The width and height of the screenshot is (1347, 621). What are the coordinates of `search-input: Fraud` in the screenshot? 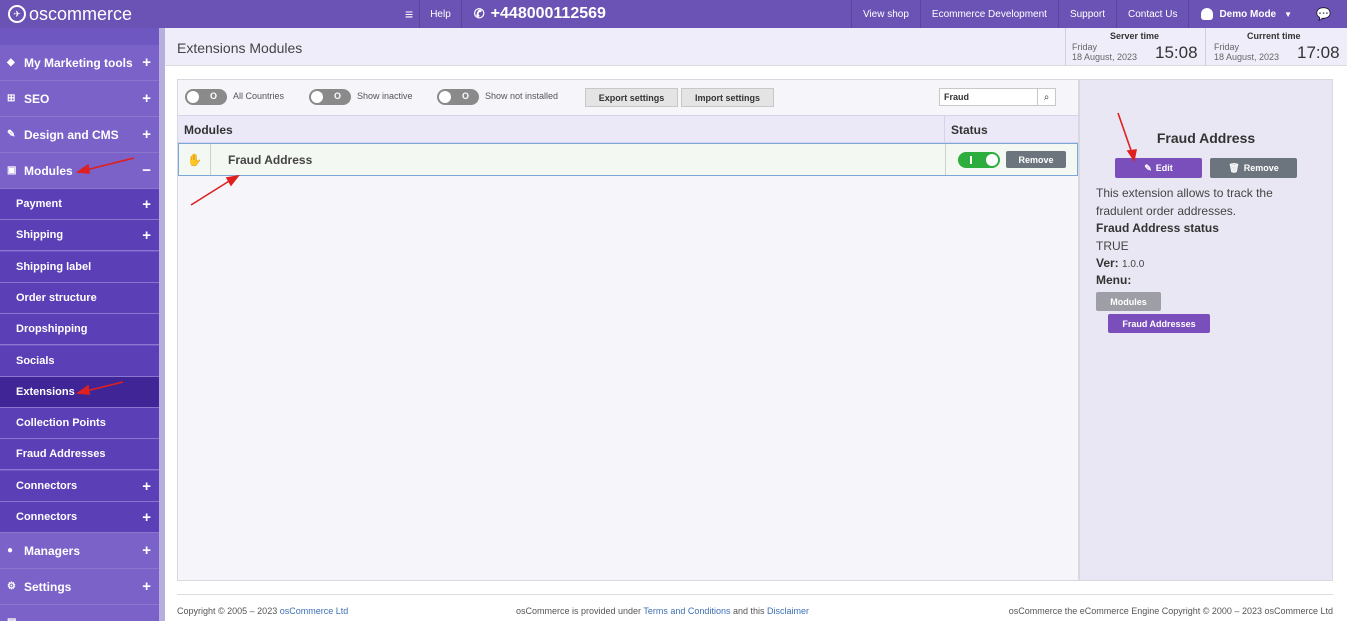 It's located at (956, 97).